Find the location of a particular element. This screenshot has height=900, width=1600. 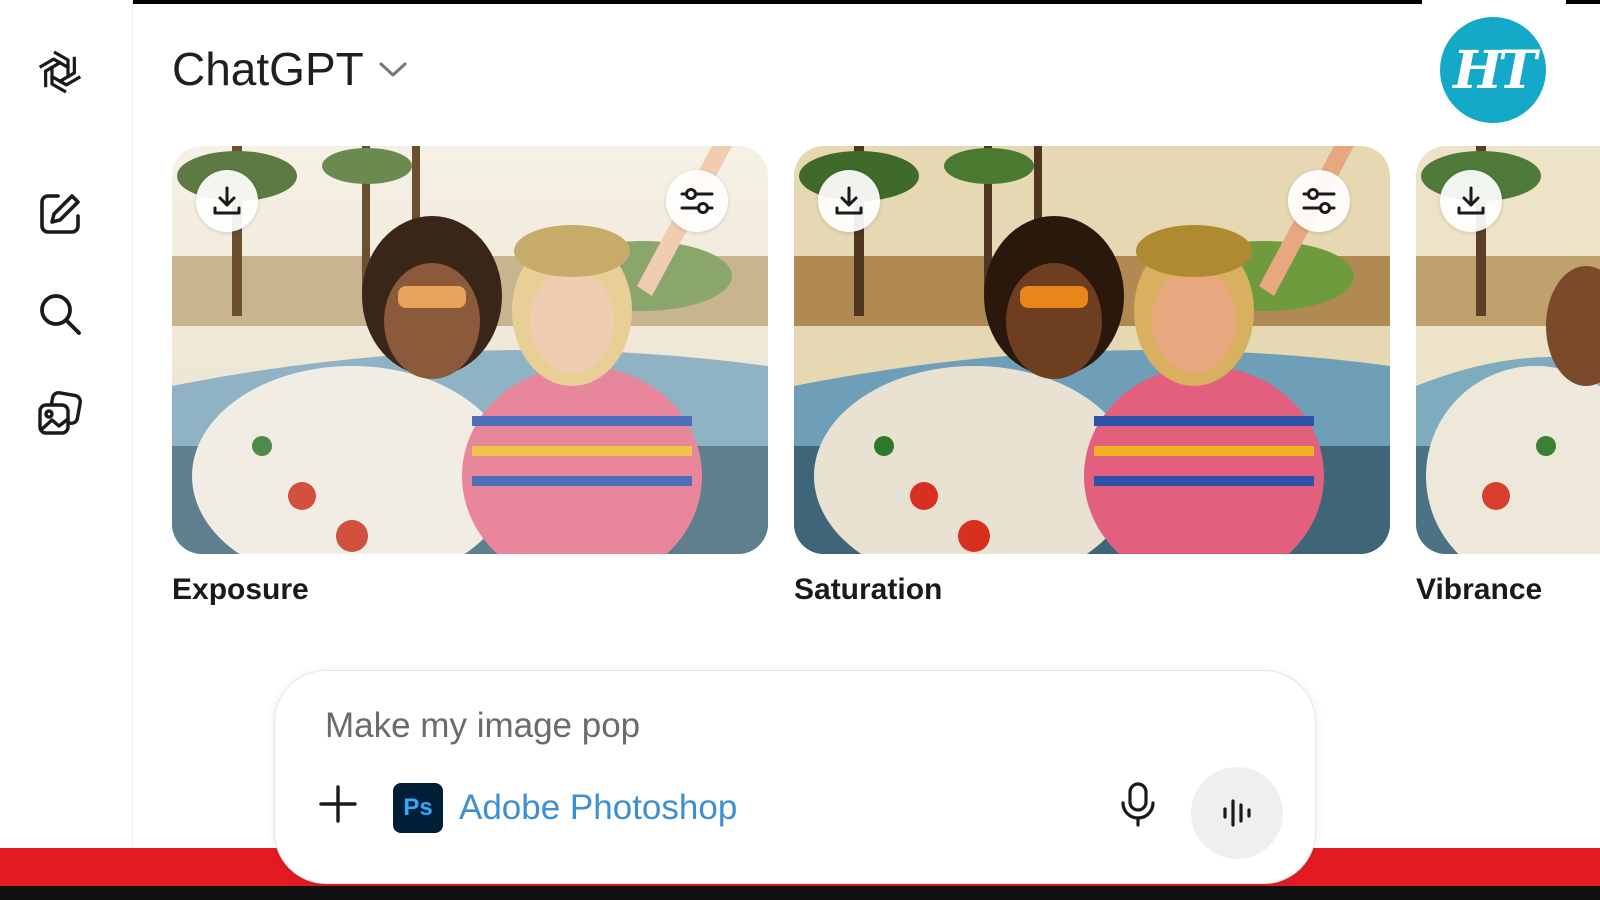

app-name-label: Adobe Photoshop is located at coordinates (598, 807).